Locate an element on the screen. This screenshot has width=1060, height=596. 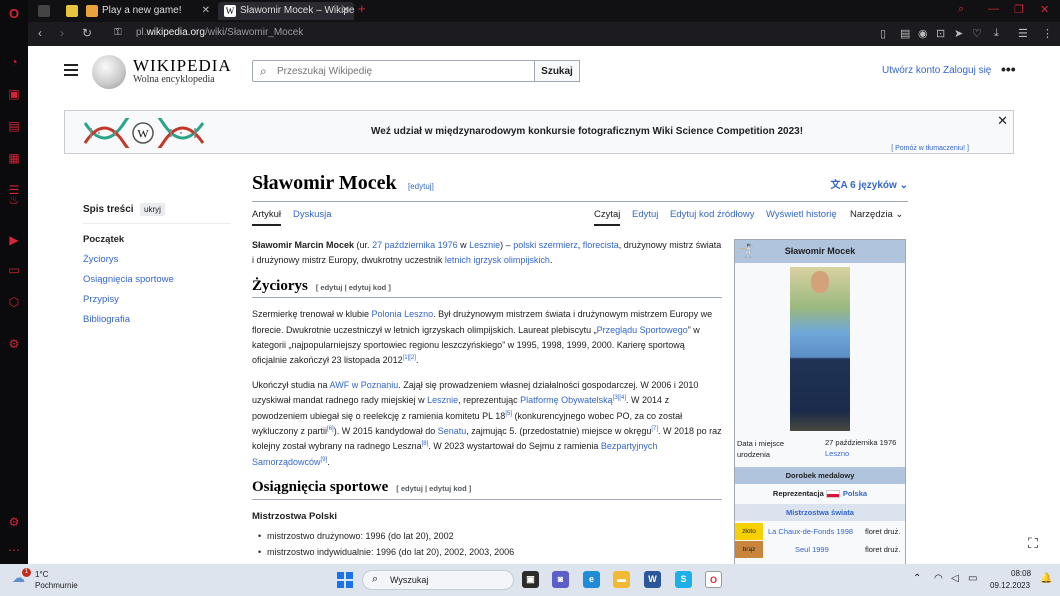
send-icon: ➤ is located at coordinates (958, 33).